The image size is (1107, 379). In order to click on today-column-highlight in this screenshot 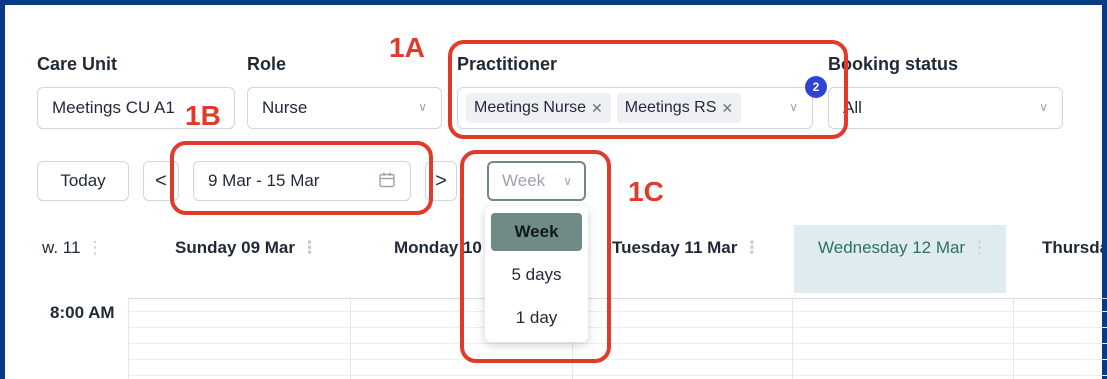, I will do `click(900, 259)`.